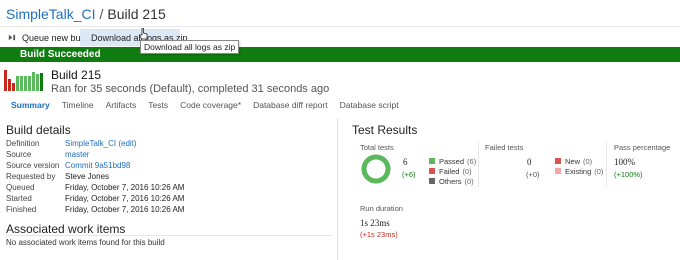  Describe the element at coordinates (20, 187) in the screenshot. I see `detail-key: Queued` at that location.